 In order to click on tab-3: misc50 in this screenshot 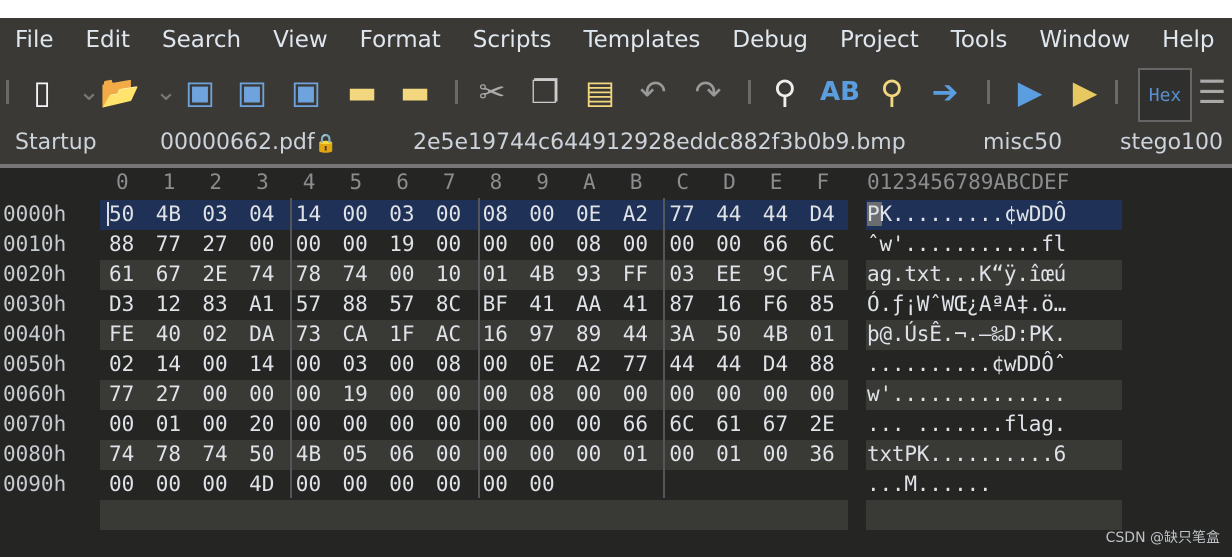, I will do `click(1022, 142)`.